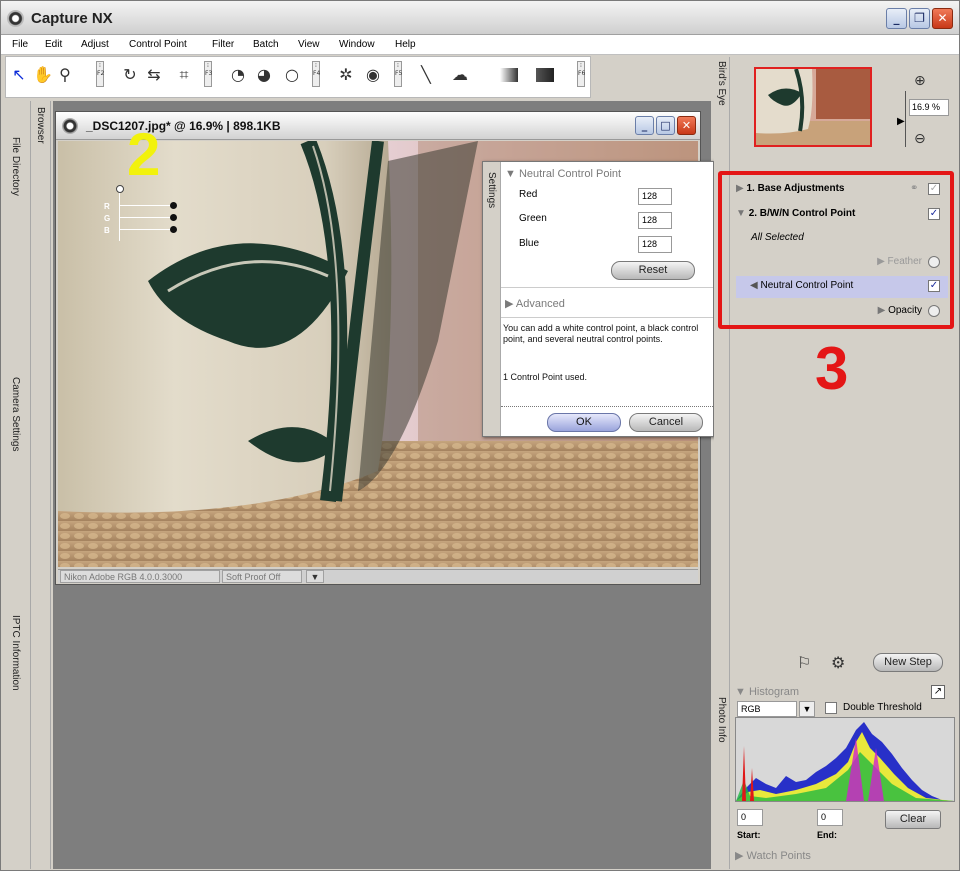 This screenshot has width=960, height=871. What do you see at coordinates (920, 139) in the screenshot?
I see `zoom-out-icon: ⊖` at bounding box center [920, 139].